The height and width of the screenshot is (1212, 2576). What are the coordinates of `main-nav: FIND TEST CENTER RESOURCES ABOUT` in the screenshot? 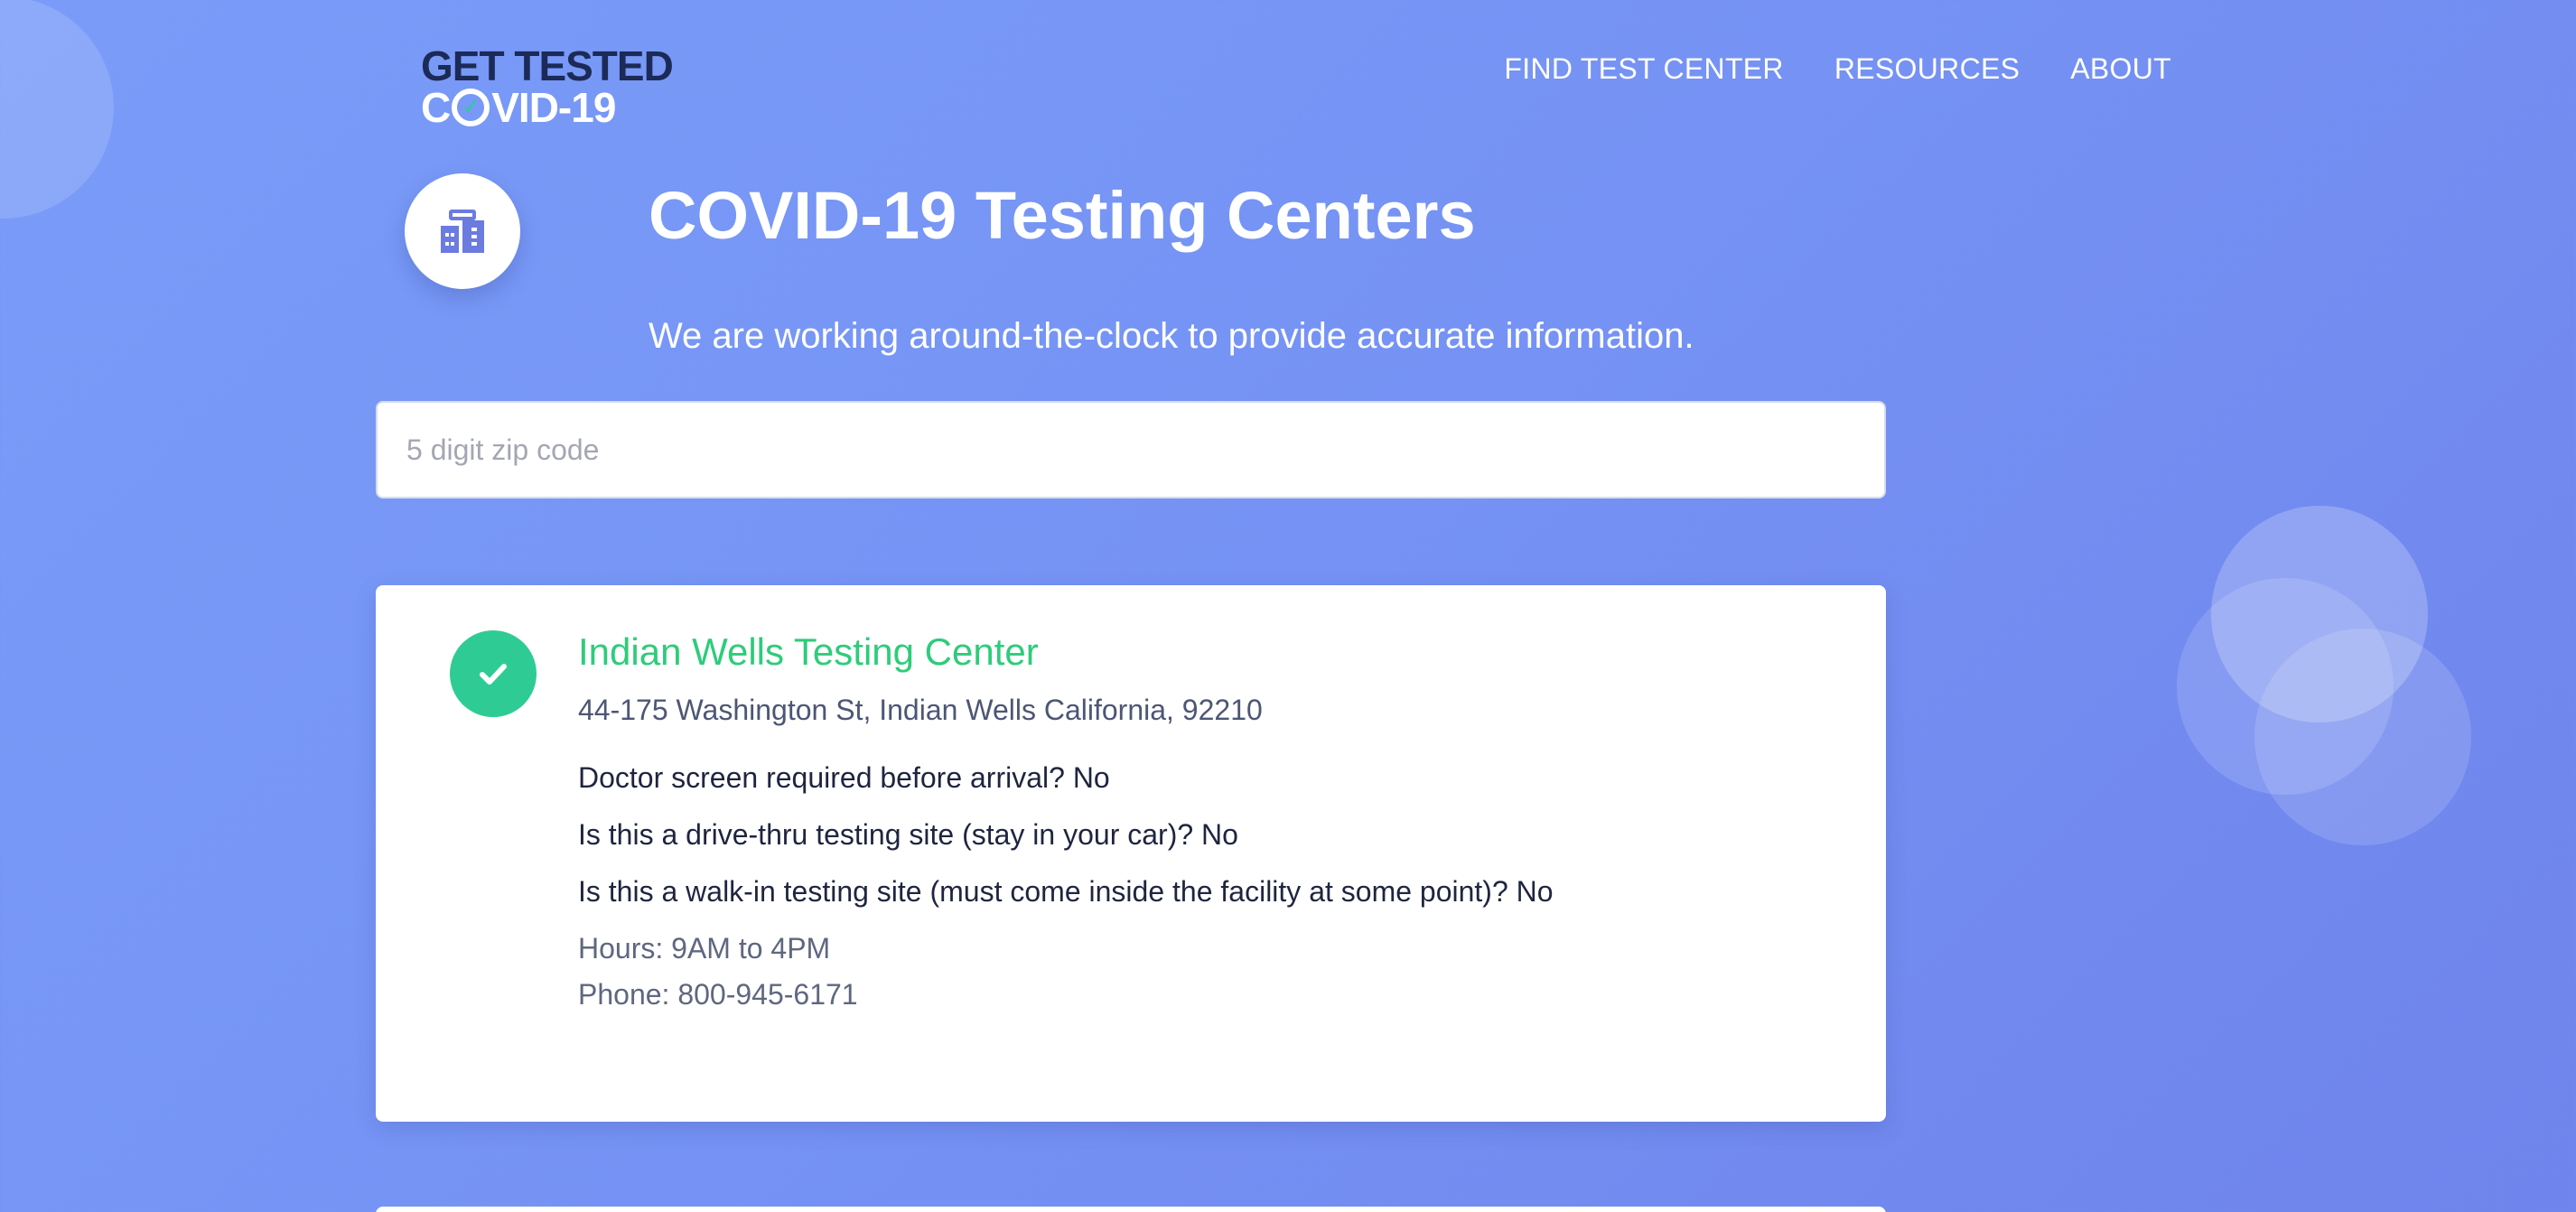 It's located at (1838, 69).